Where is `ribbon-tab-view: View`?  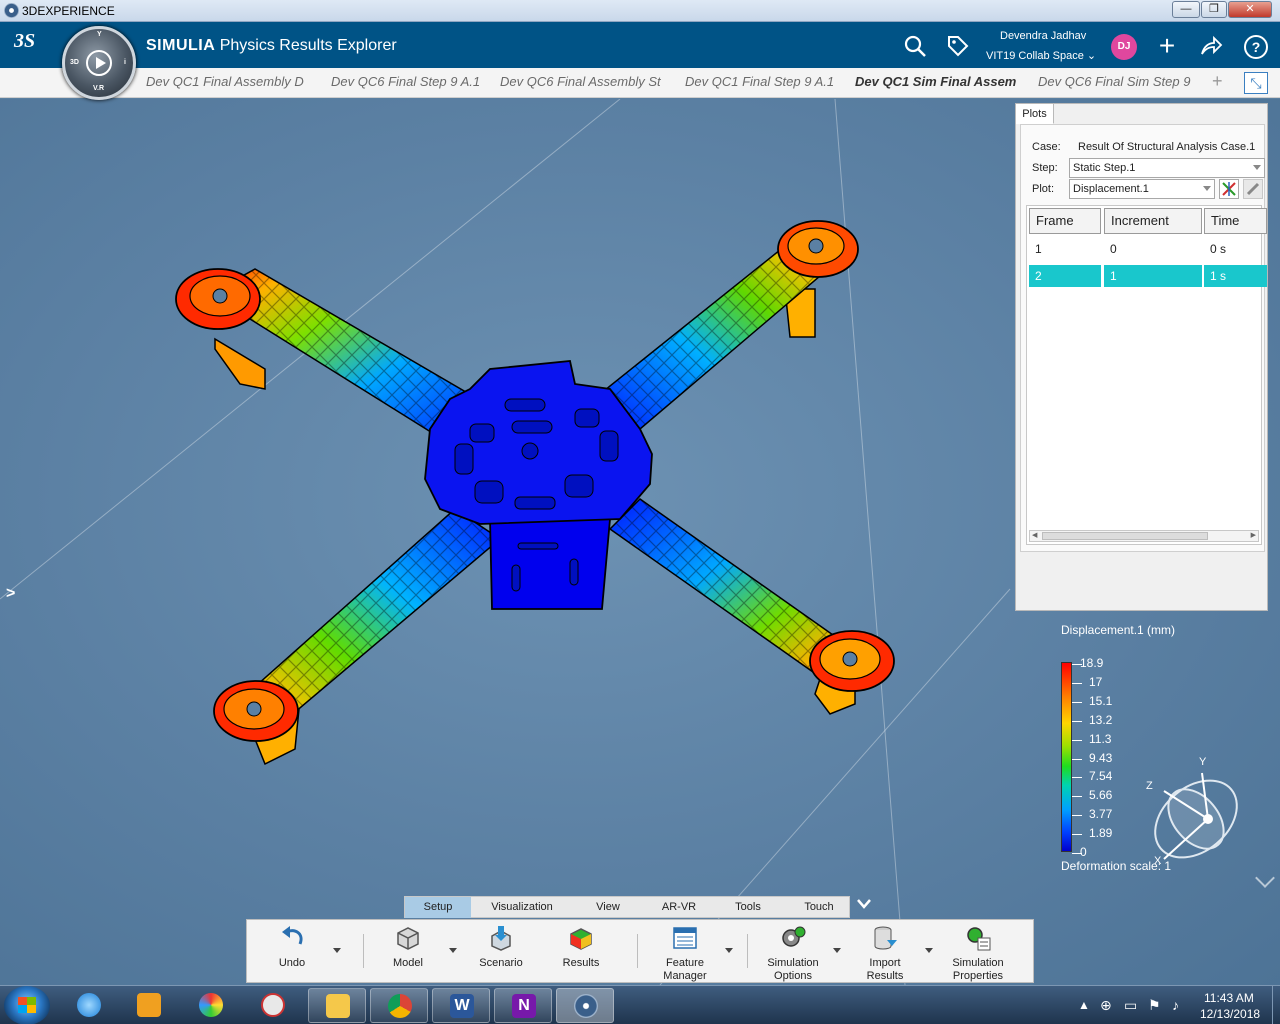 ribbon-tab-view: View is located at coordinates (608, 907).